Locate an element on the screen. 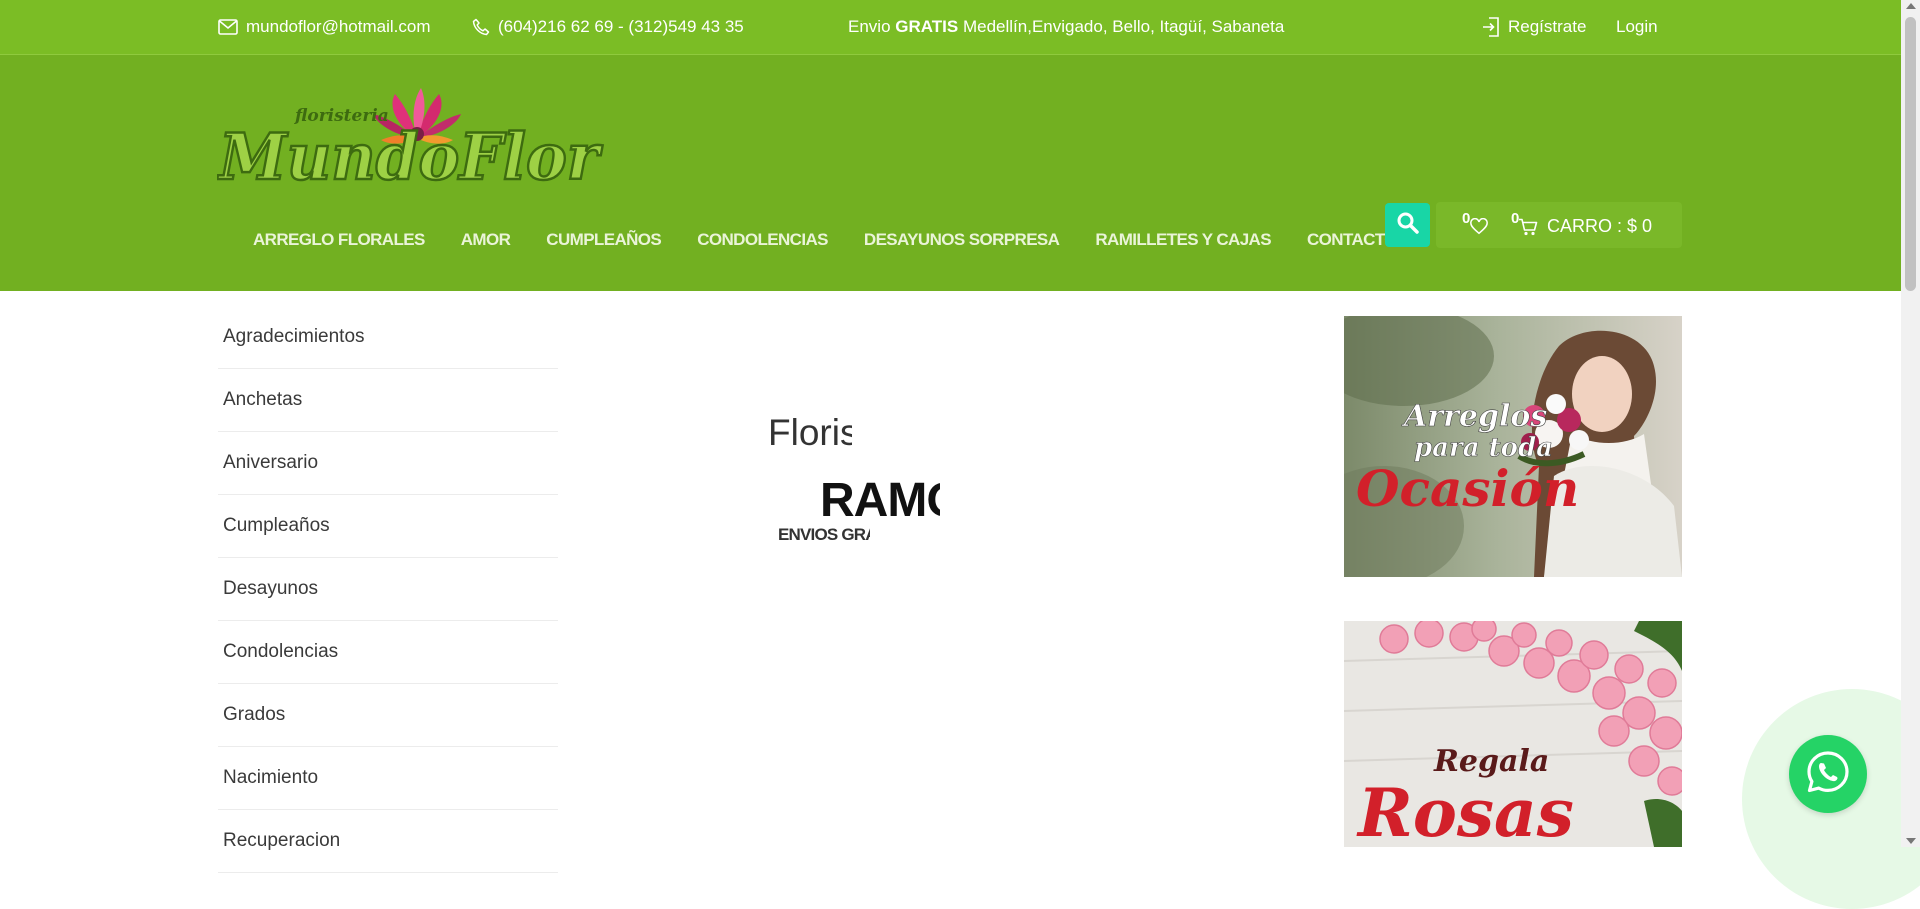  category-item: Anchetas is located at coordinates (388, 400).